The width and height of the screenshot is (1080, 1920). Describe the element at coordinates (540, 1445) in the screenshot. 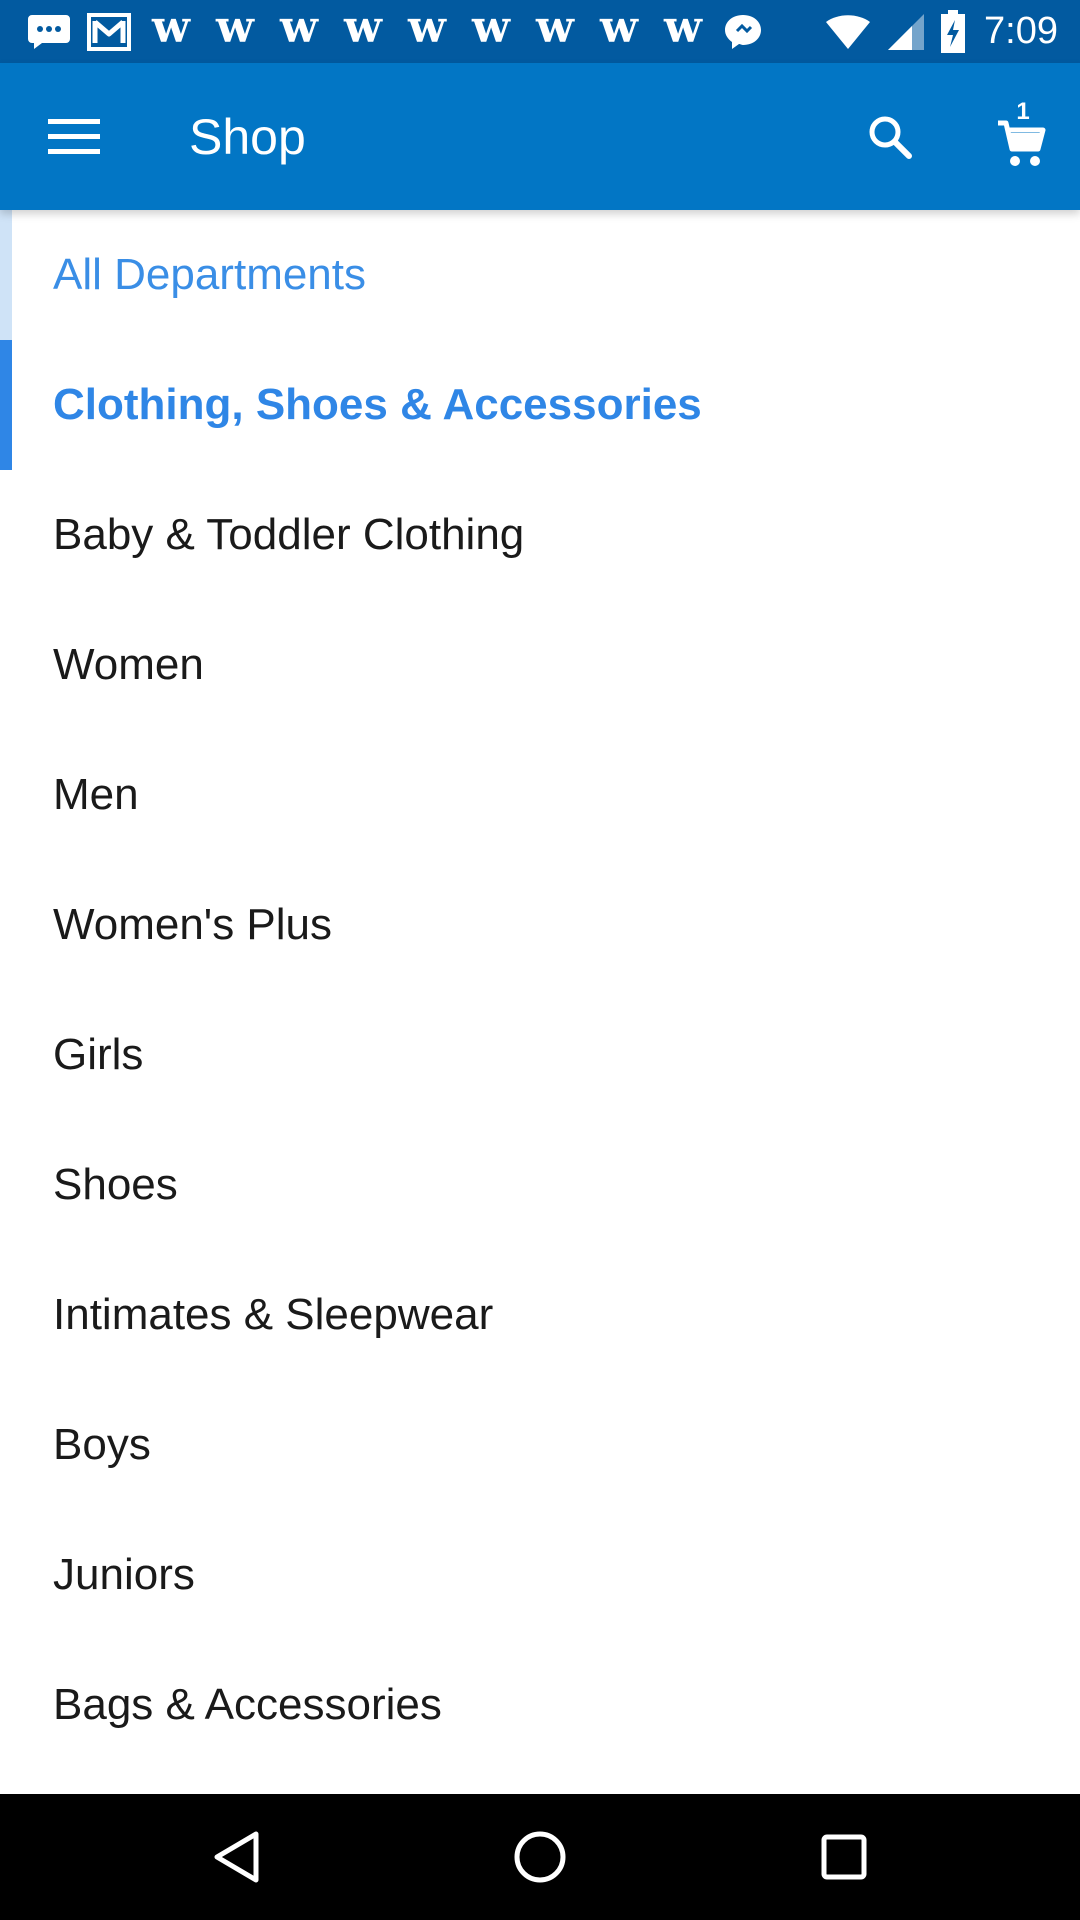

I see `list-item: Boys` at that location.